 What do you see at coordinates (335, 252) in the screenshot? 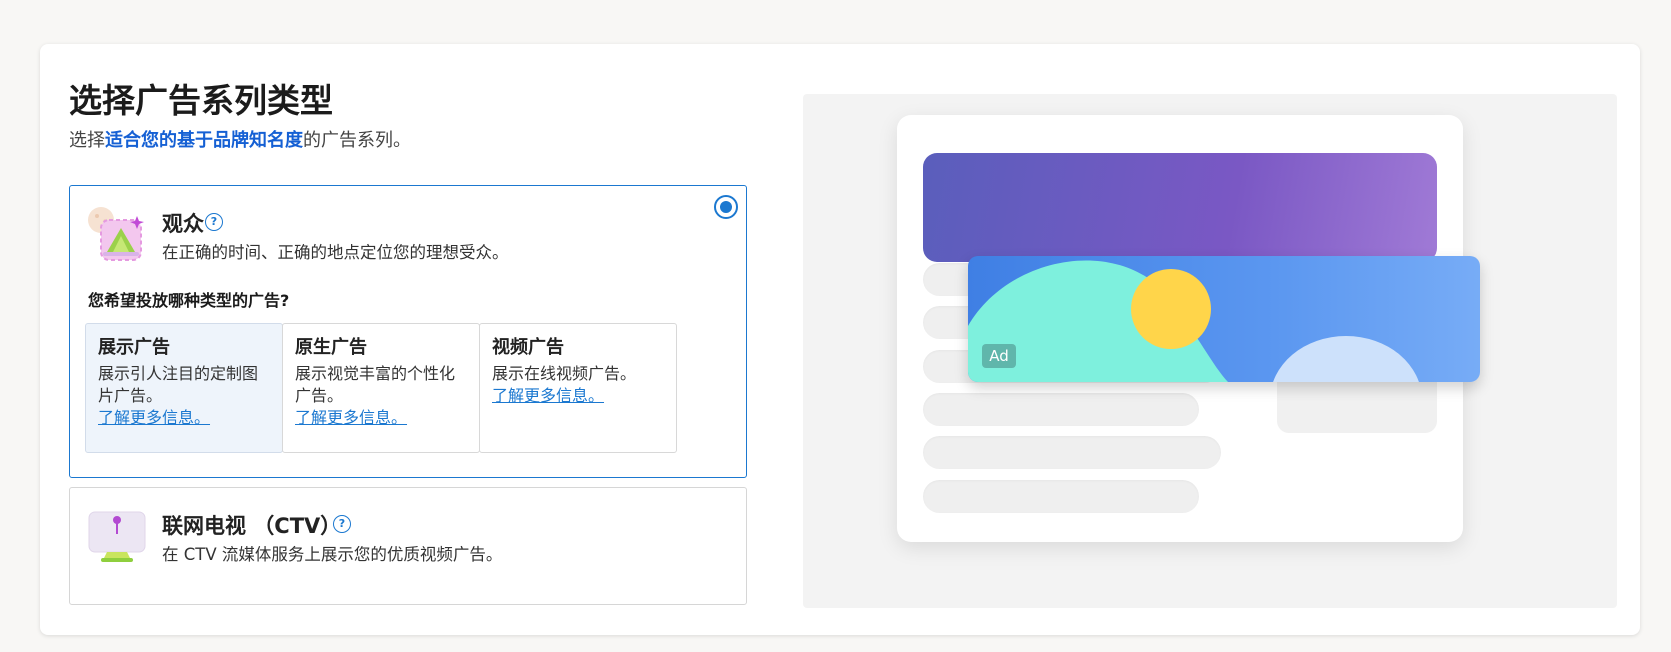
I see `option-audience-description: 在正确的时间、正确的地点定位您的理想受众。` at bounding box center [335, 252].